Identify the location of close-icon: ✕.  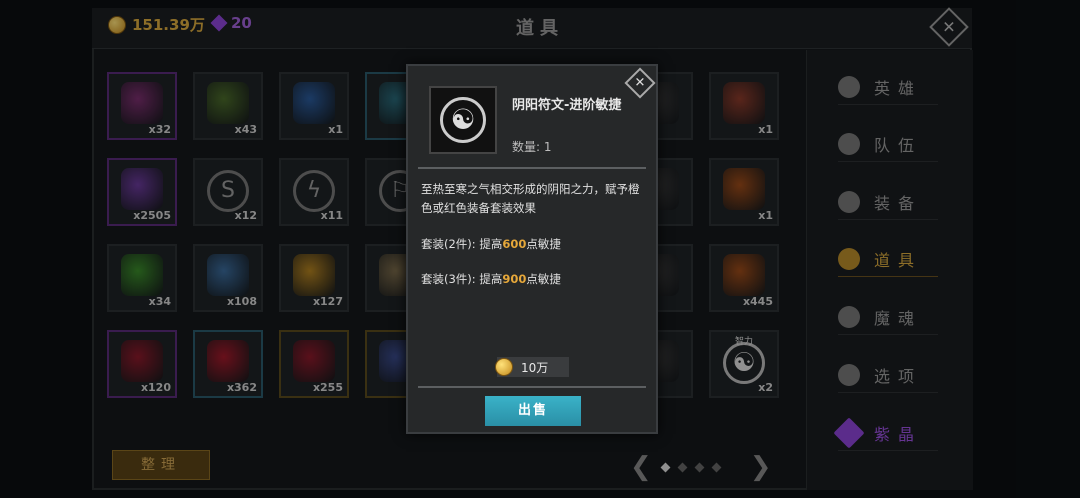
(640, 83).